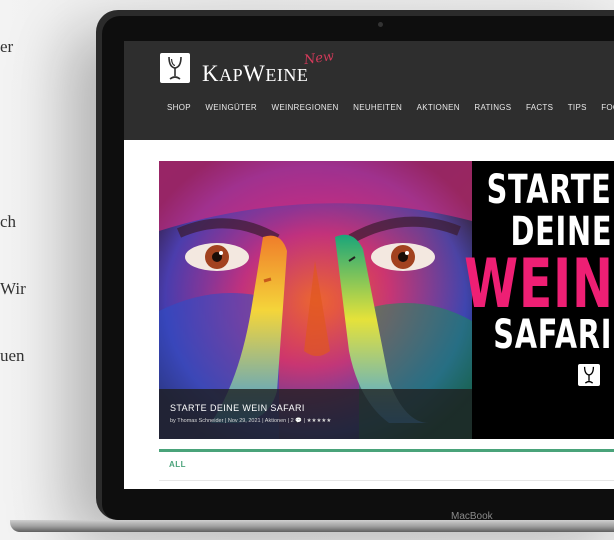  What do you see at coordinates (177, 464) in the screenshot?
I see `tab-all: ALL` at bounding box center [177, 464].